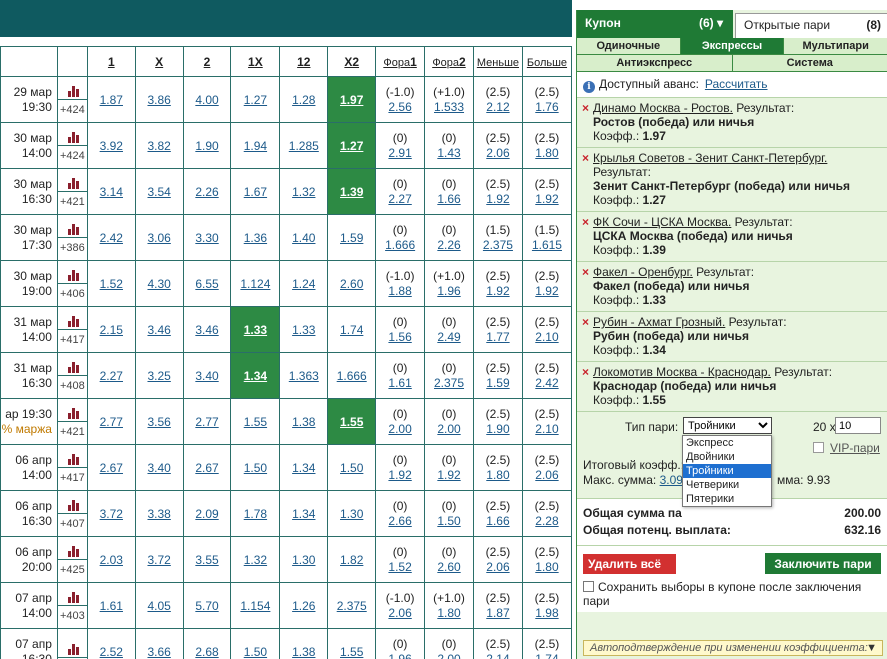 The width and height of the screenshot is (887, 659). Describe the element at coordinates (72, 99) in the screenshot. I see `stats-cell: +424` at that location.